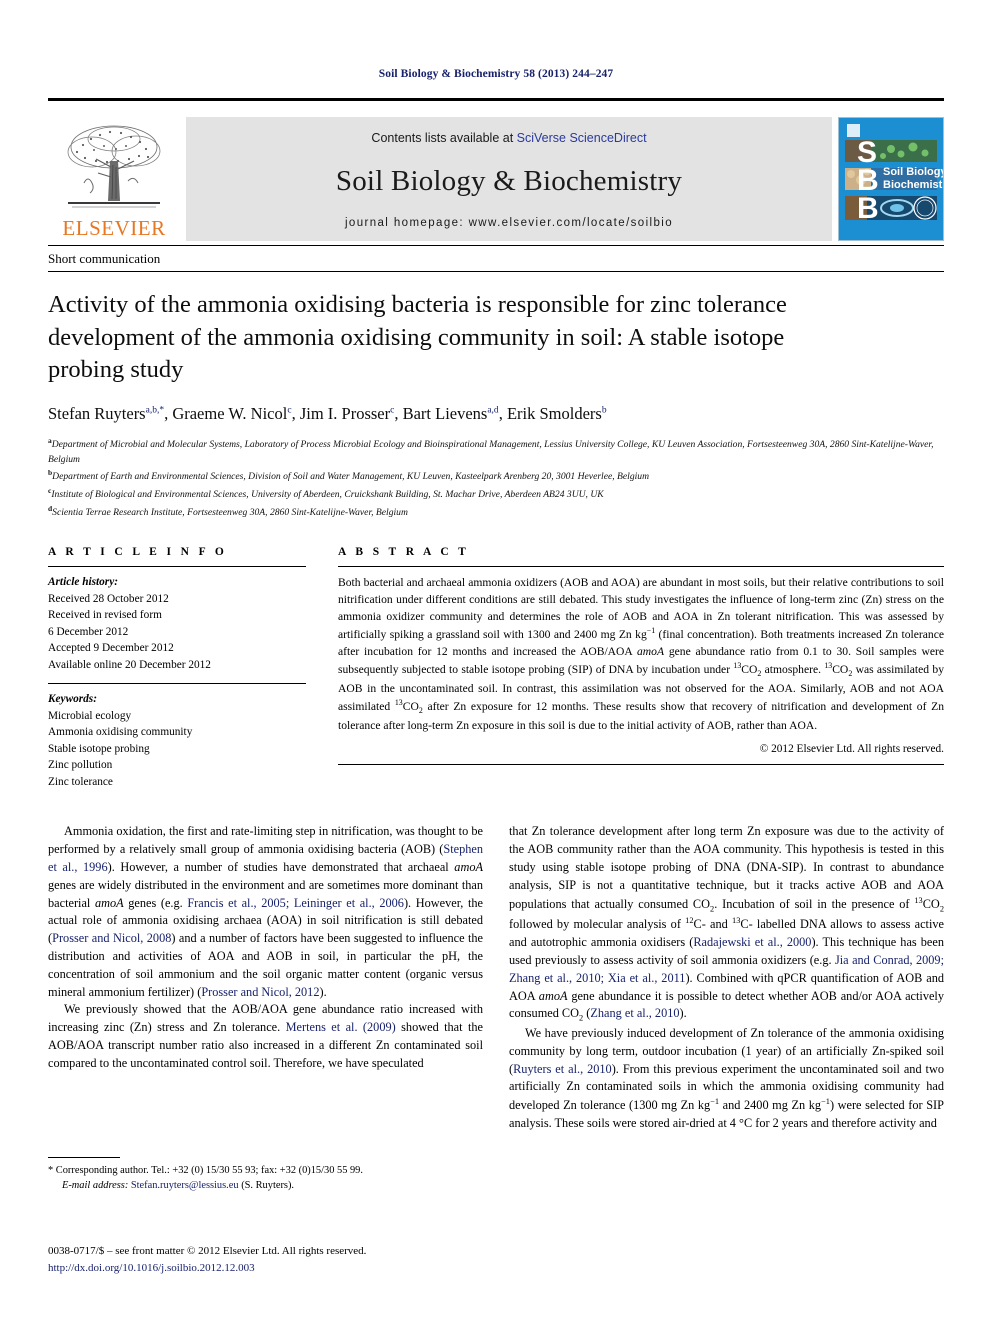 The height and width of the screenshot is (1323, 992). Describe the element at coordinates (562, 1069) in the screenshot. I see `citation-link: Ruyters et al., 2010` at that location.